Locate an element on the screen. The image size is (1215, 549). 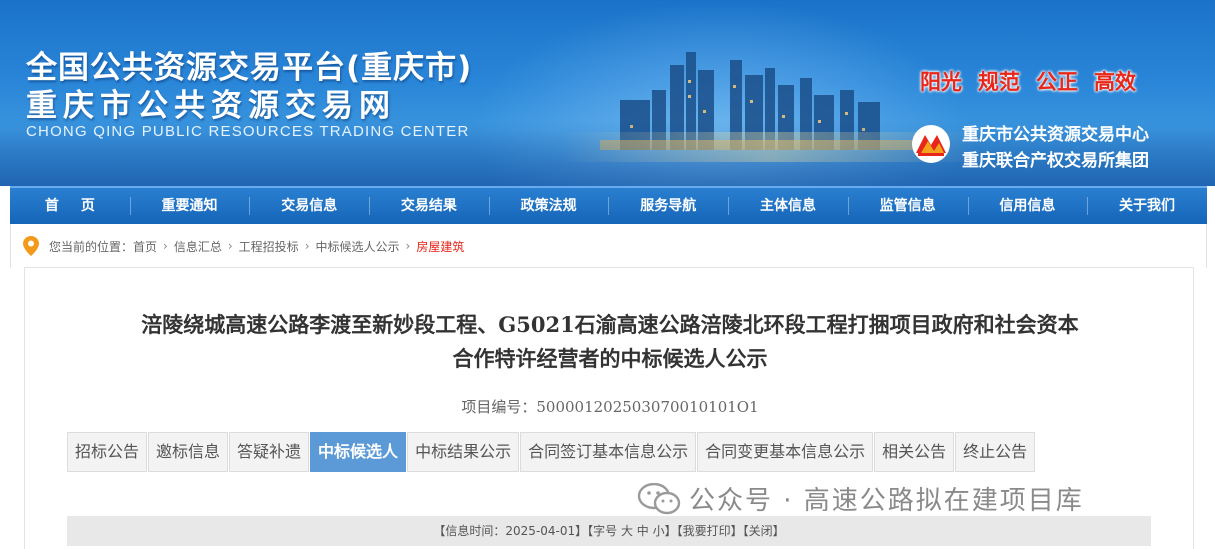
nav-item-policies: 政策法规 is located at coordinates (548, 206).